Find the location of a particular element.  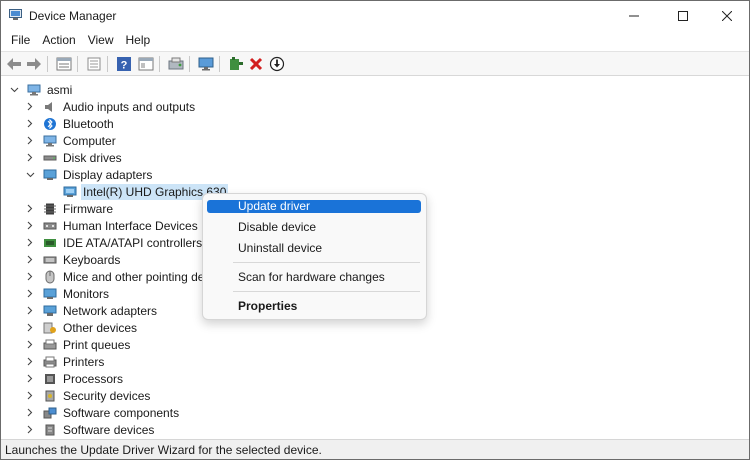

tree-category-monitors: Monitors is located at coordinates (67, 293).